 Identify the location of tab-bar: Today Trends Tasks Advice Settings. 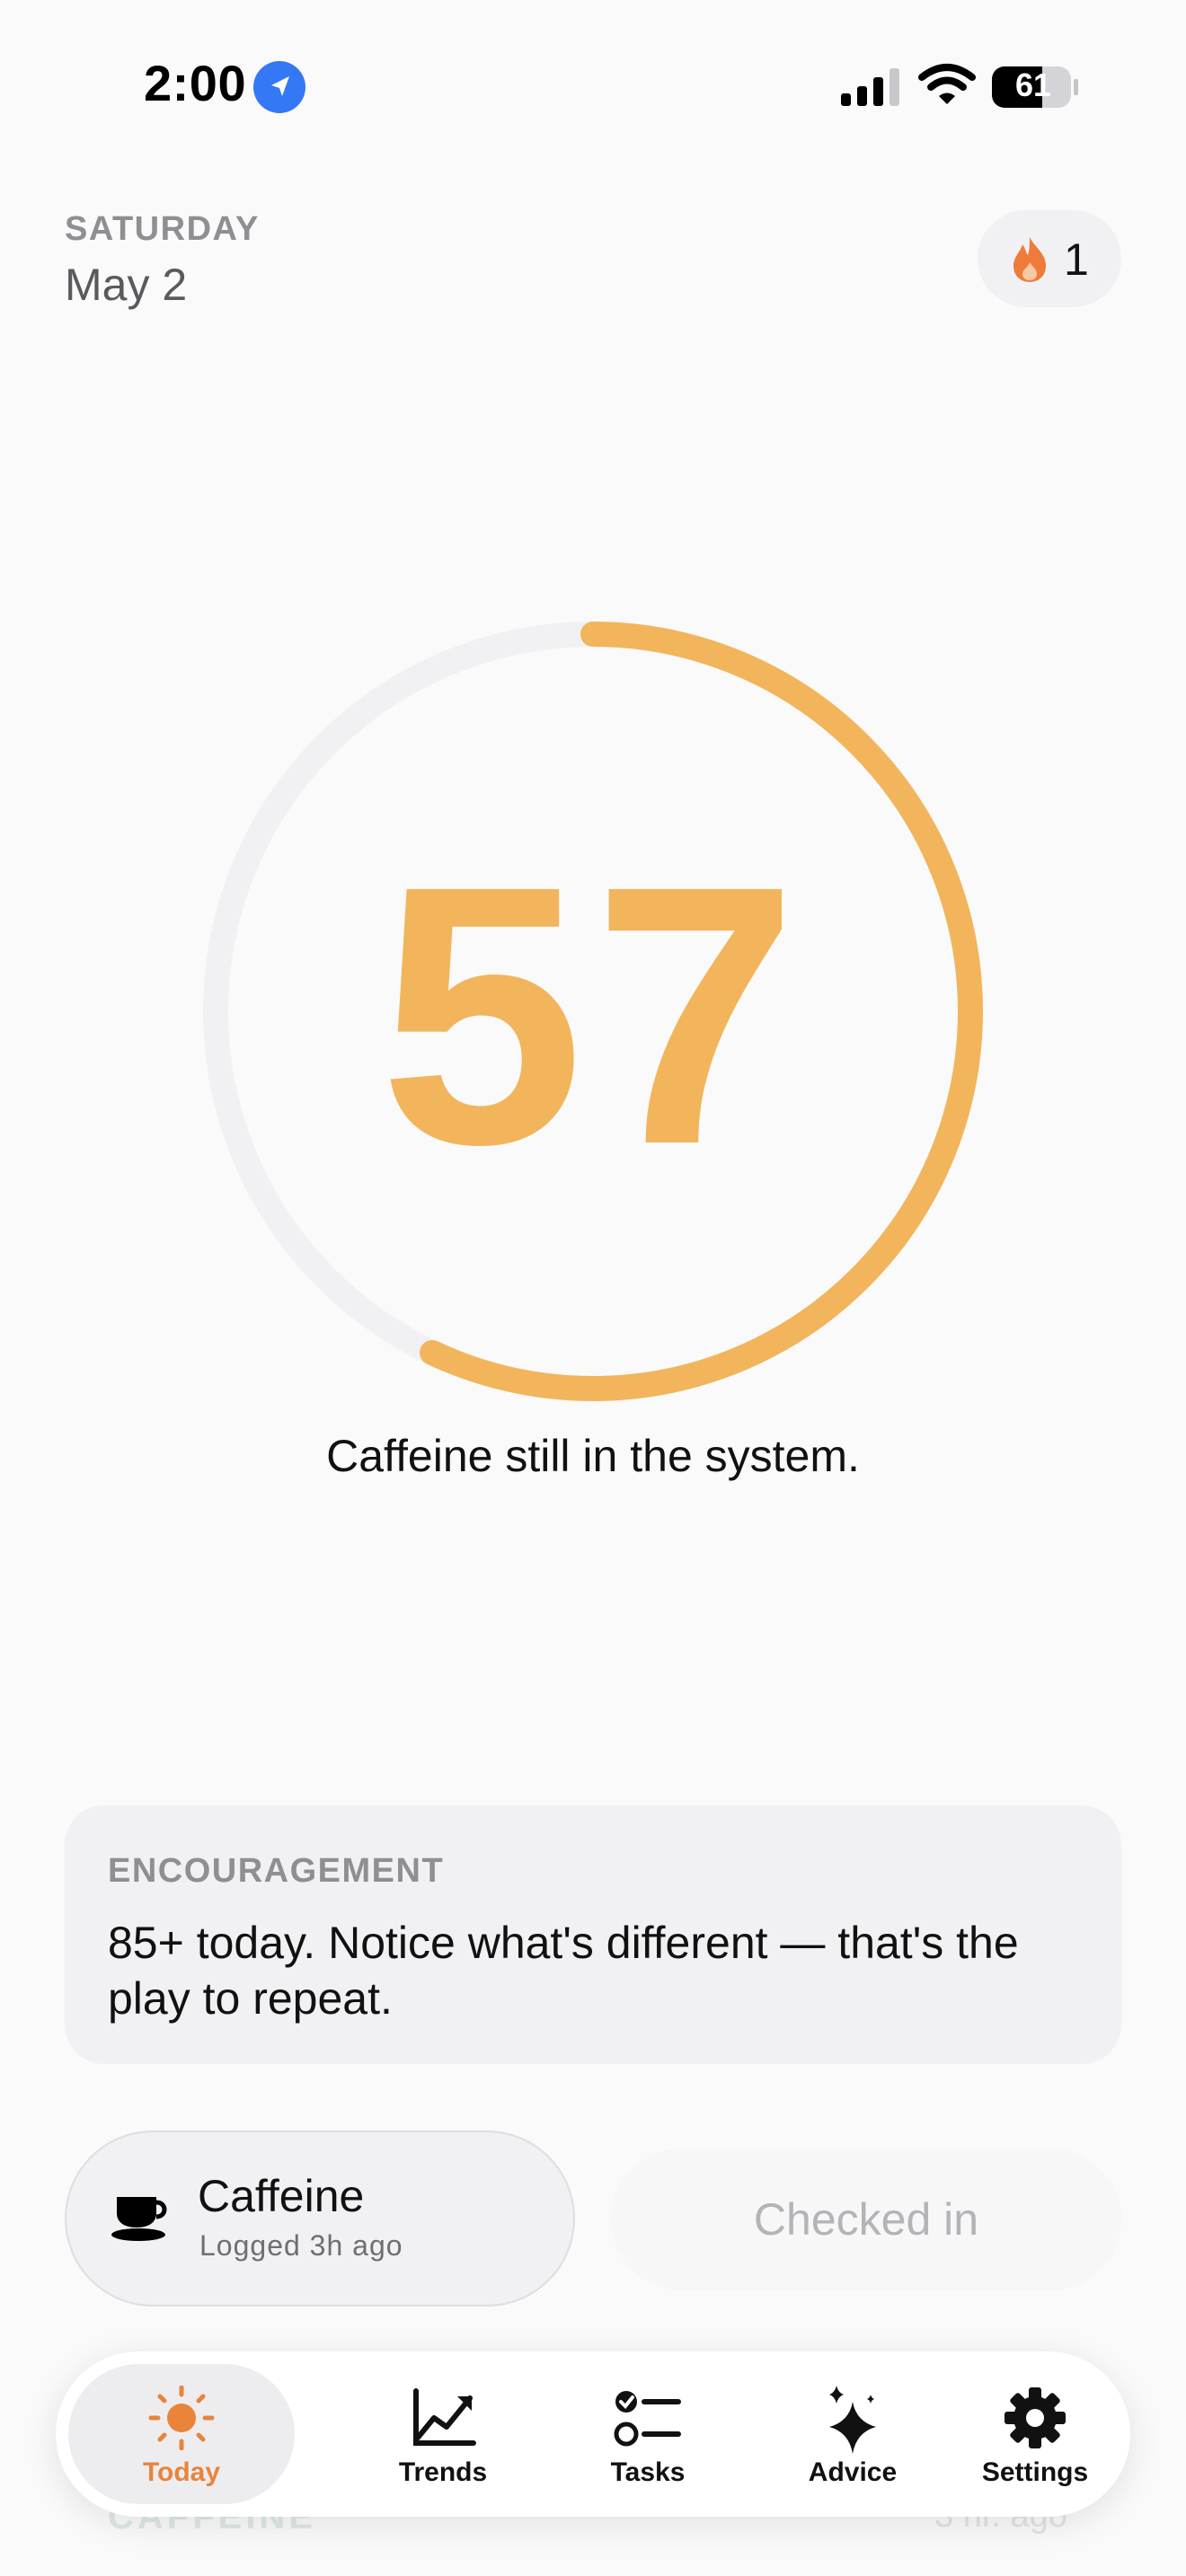
(593, 2434).